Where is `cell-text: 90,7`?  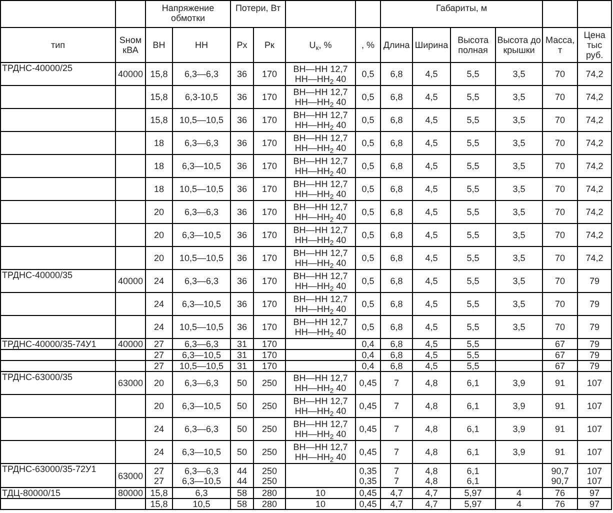 cell-text: 90,7 is located at coordinates (560, 471).